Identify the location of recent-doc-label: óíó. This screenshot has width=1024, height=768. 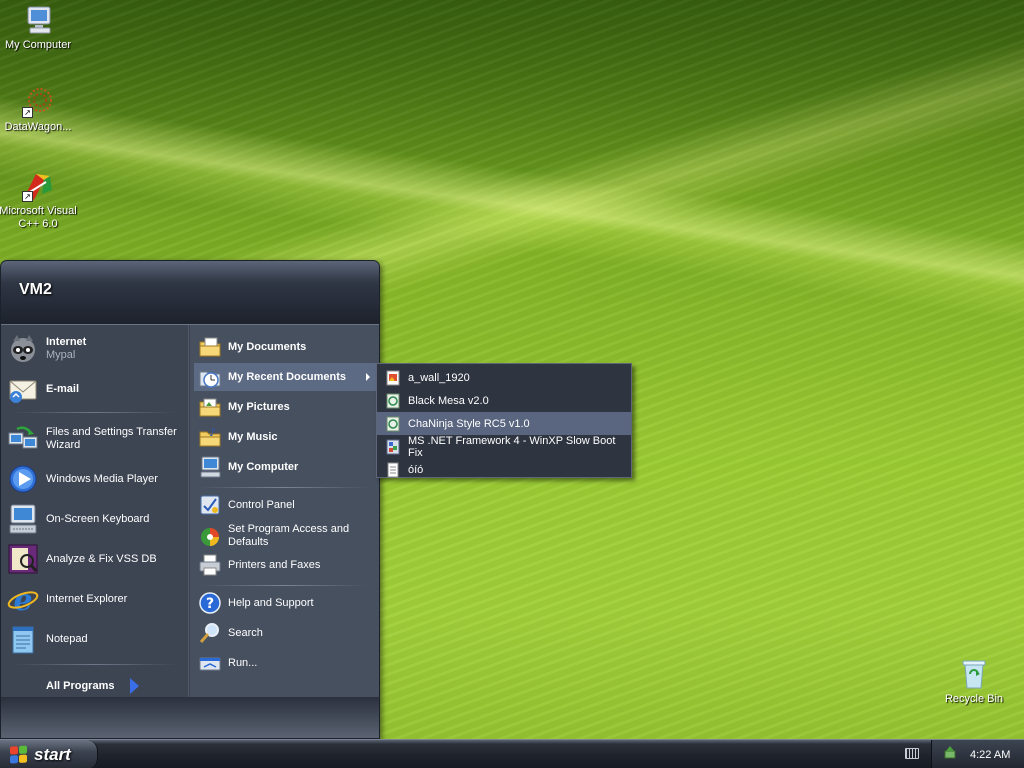
(416, 469).